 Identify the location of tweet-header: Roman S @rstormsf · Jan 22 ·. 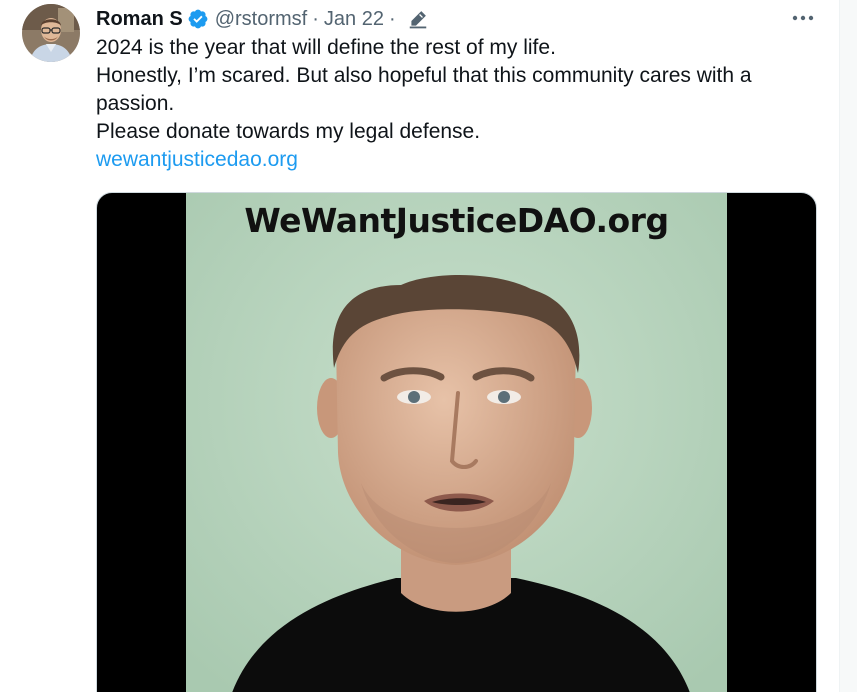
(262, 19).